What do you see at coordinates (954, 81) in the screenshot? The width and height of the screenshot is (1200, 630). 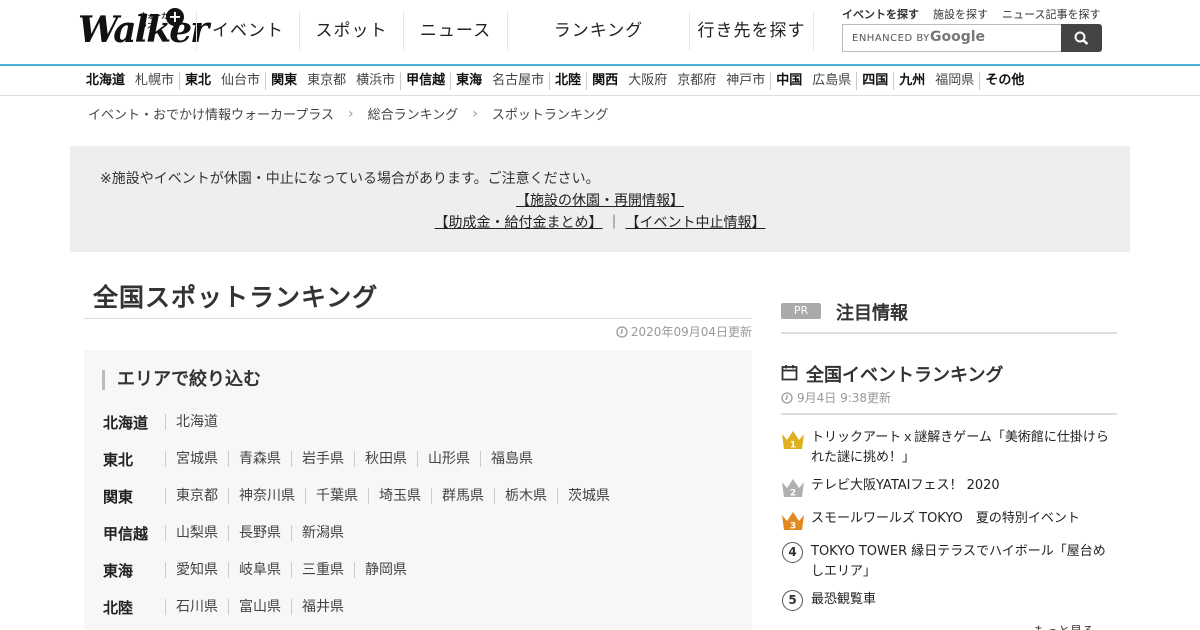 I see `region-city-19: 福岡県` at bounding box center [954, 81].